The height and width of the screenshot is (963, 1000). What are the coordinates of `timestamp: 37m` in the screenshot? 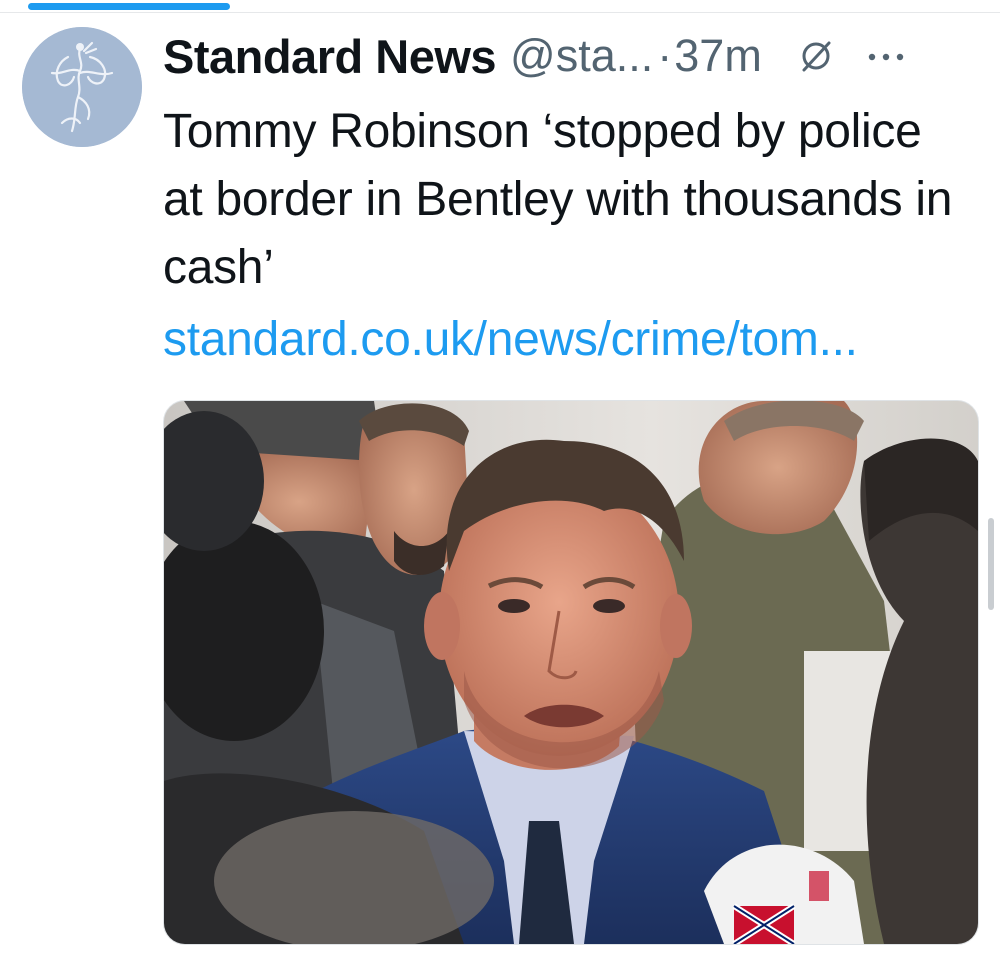 It's located at (718, 56).